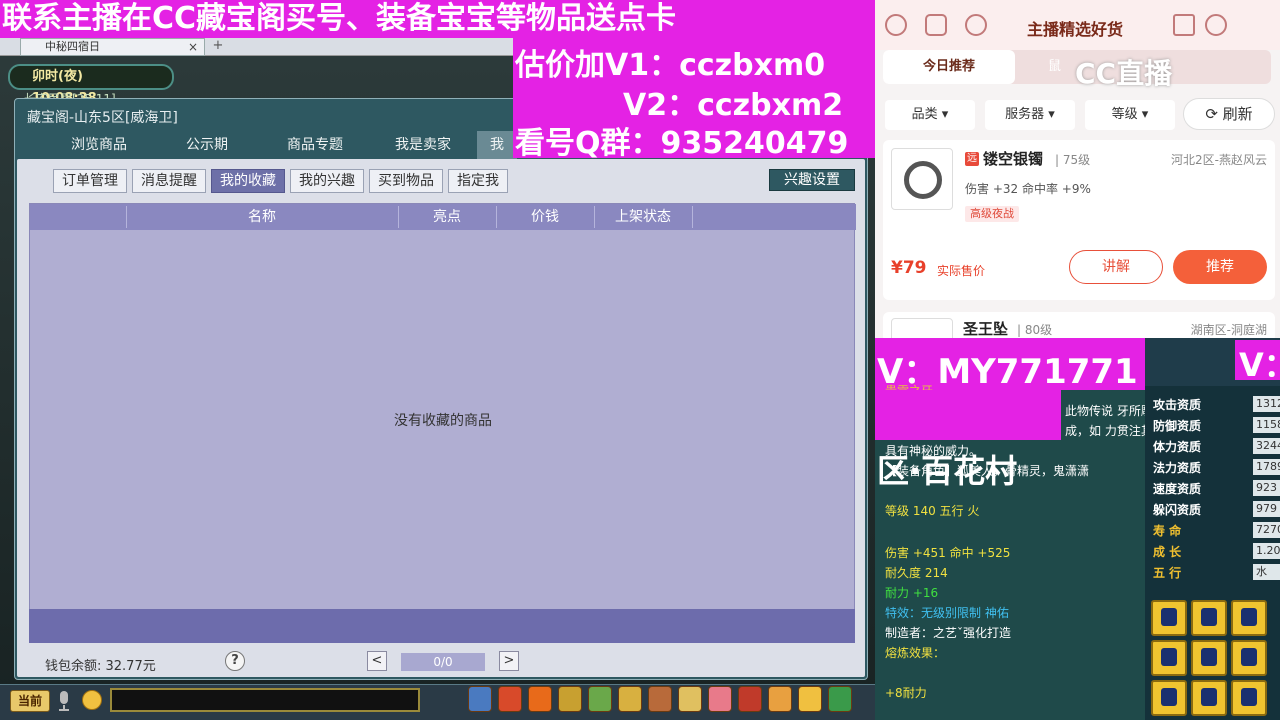 The width and height of the screenshot is (1280, 720). I want to click on product-name: 圣王坠, so click(986, 329).